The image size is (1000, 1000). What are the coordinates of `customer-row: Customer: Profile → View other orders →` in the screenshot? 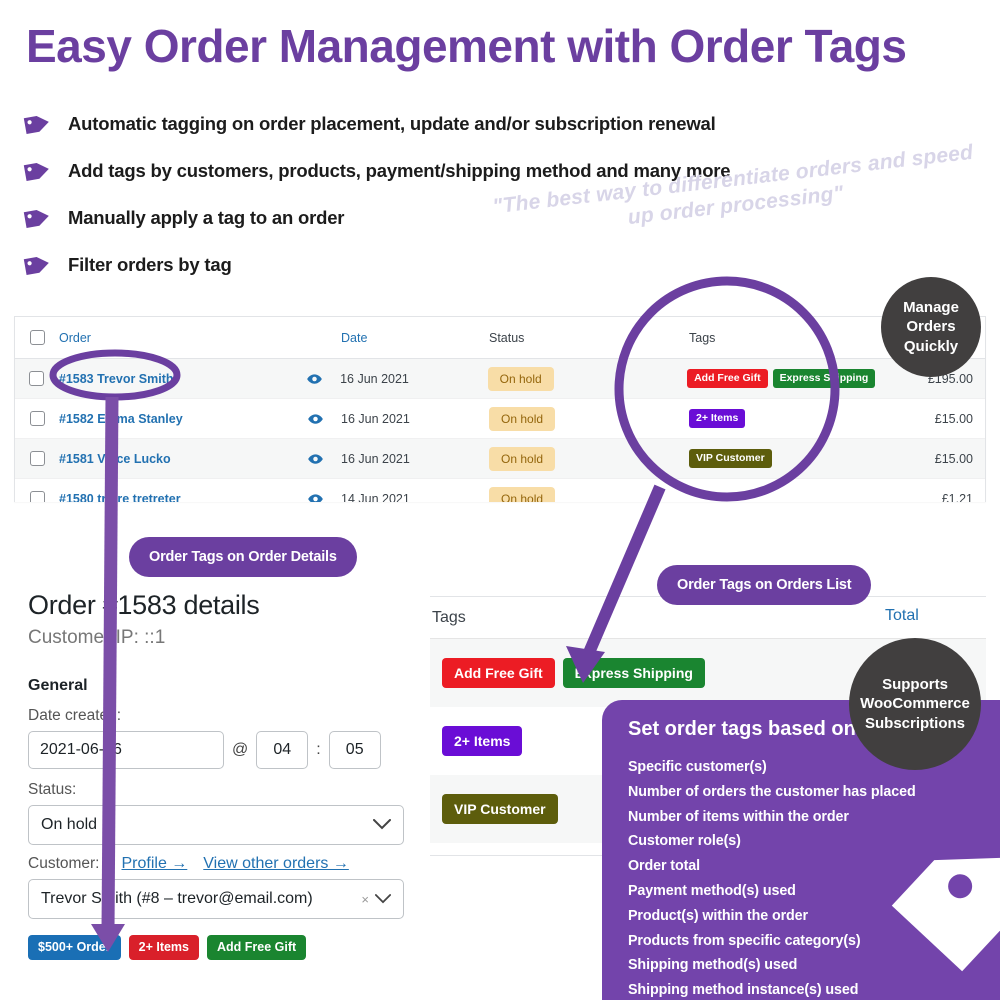 It's located at (223, 864).